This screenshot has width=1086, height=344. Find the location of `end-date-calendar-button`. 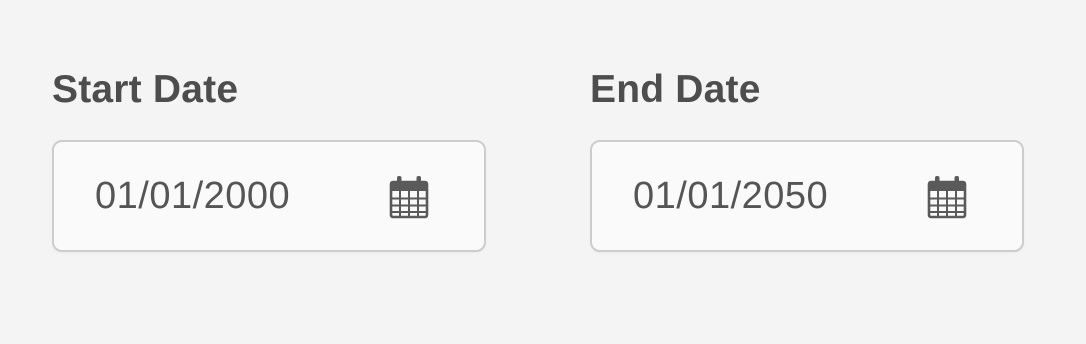

end-date-calendar-button is located at coordinates (947, 197).